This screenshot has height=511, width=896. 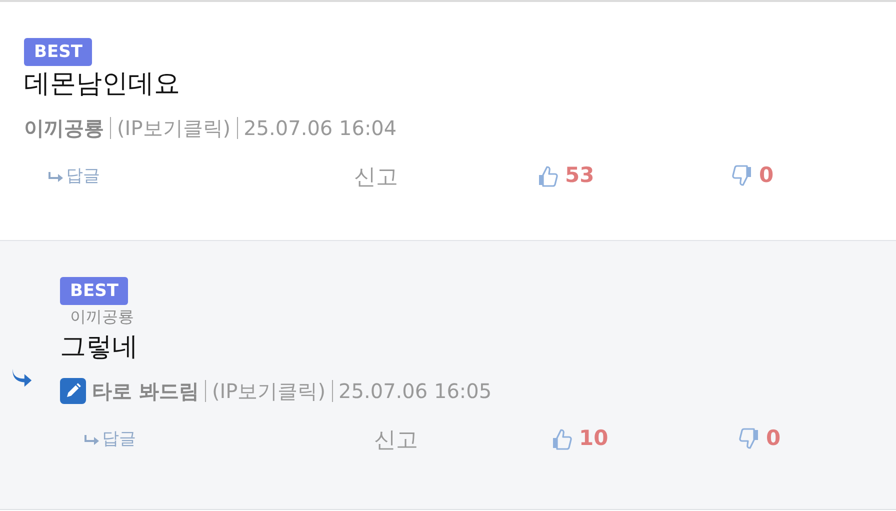 What do you see at coordinates (565, 176) in the screenshot?
I see `like-button: 53` at bounding box center [565, 176].